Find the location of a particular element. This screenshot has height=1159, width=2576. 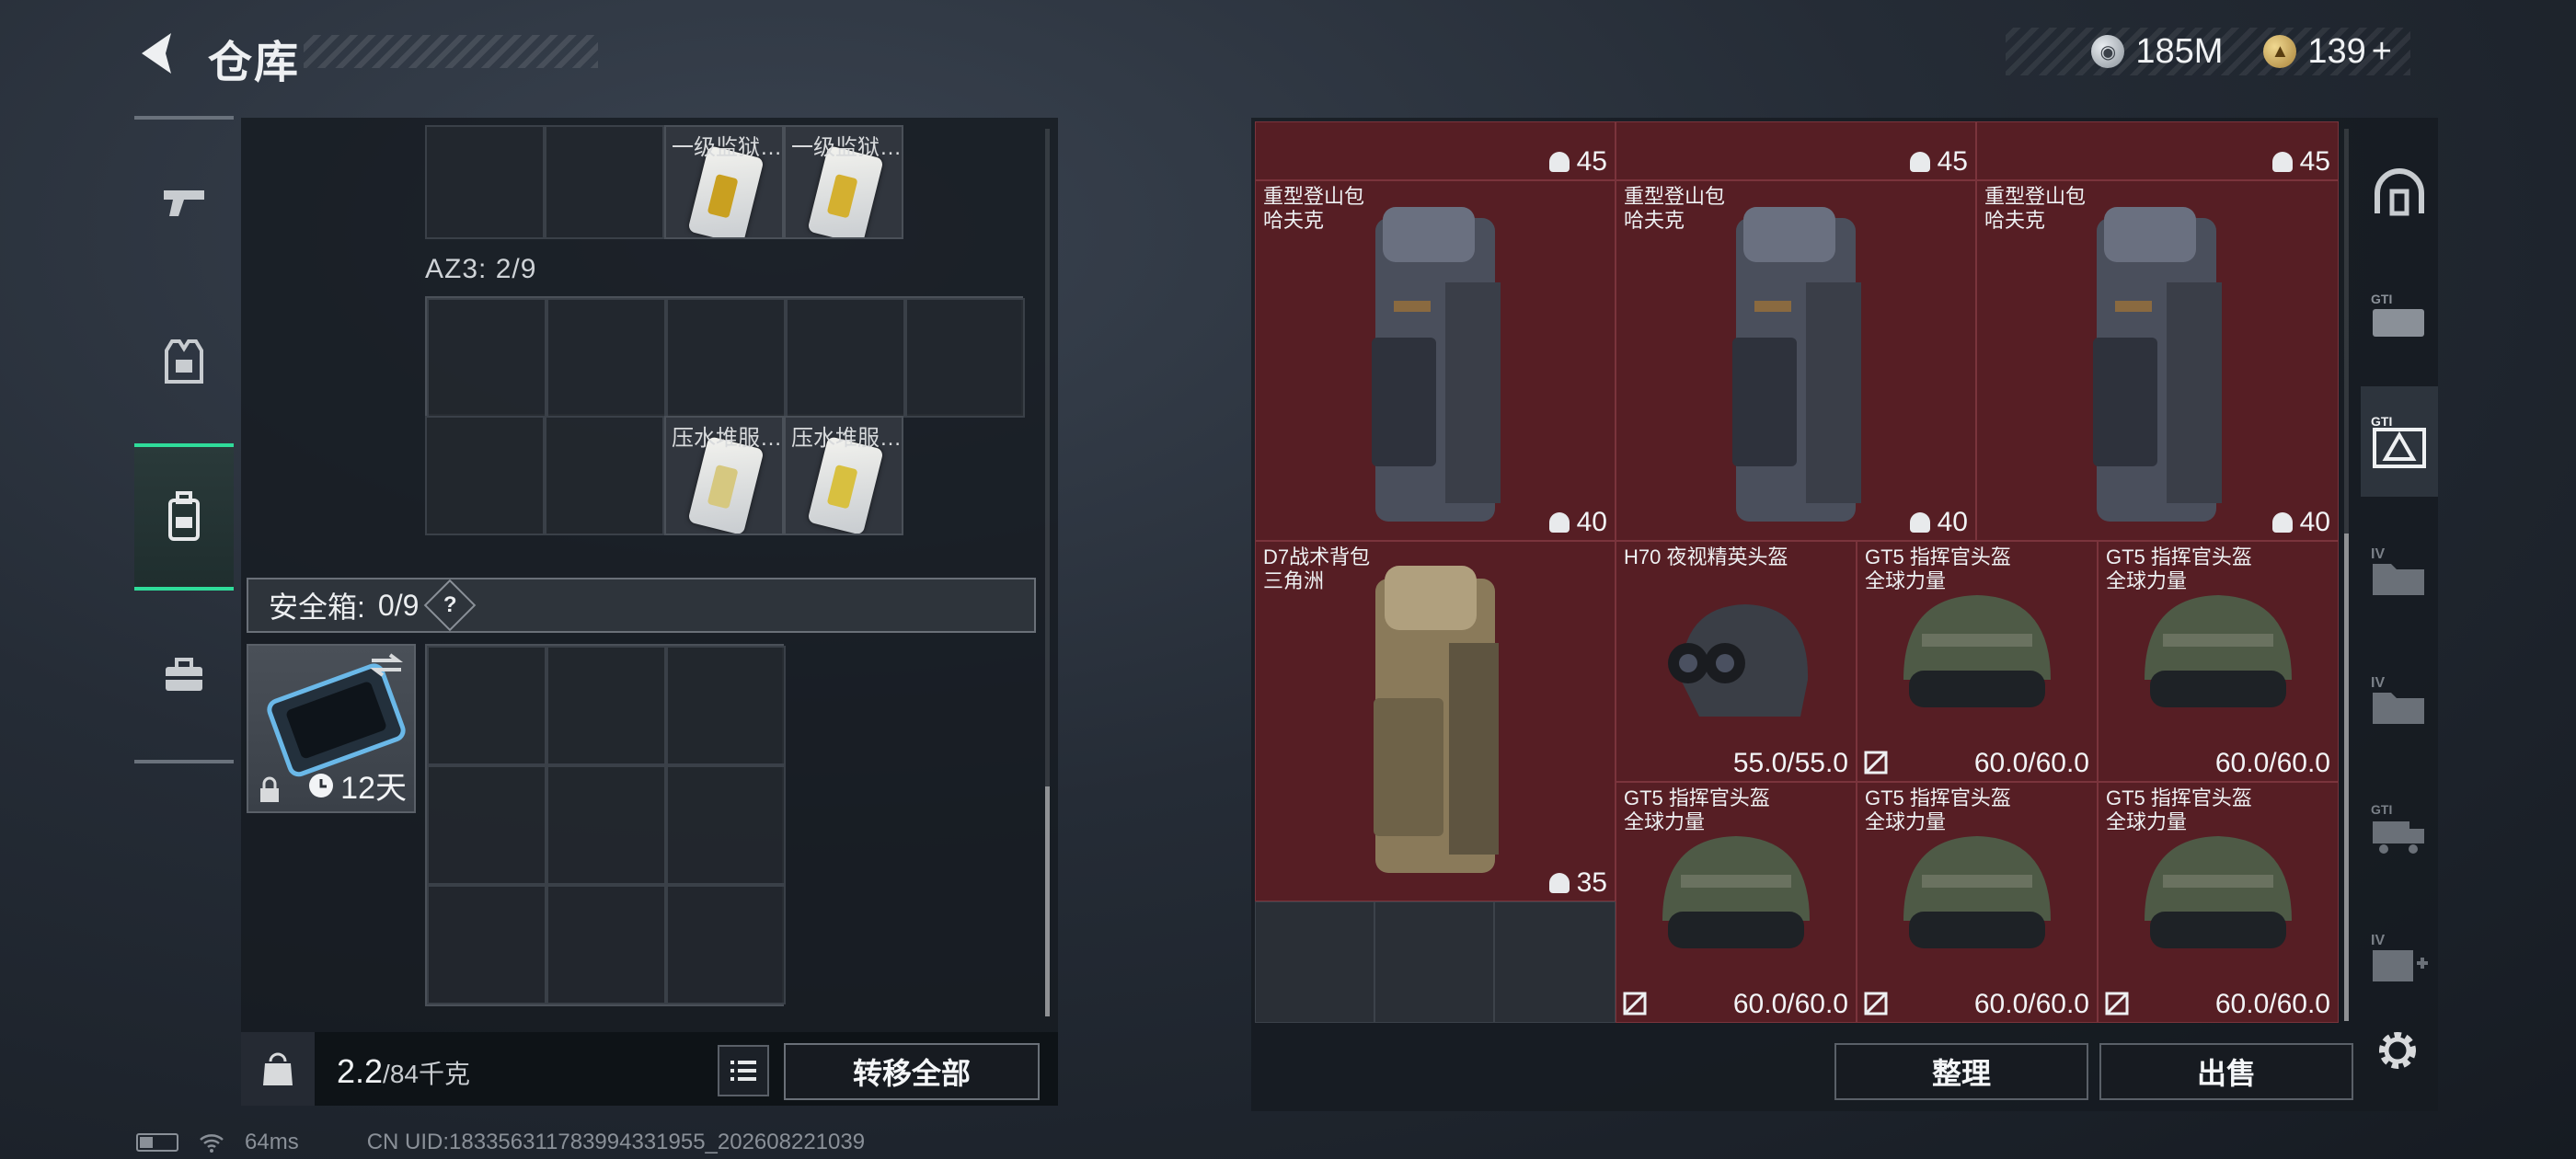

category-armor is located at coordinates (184, 361).